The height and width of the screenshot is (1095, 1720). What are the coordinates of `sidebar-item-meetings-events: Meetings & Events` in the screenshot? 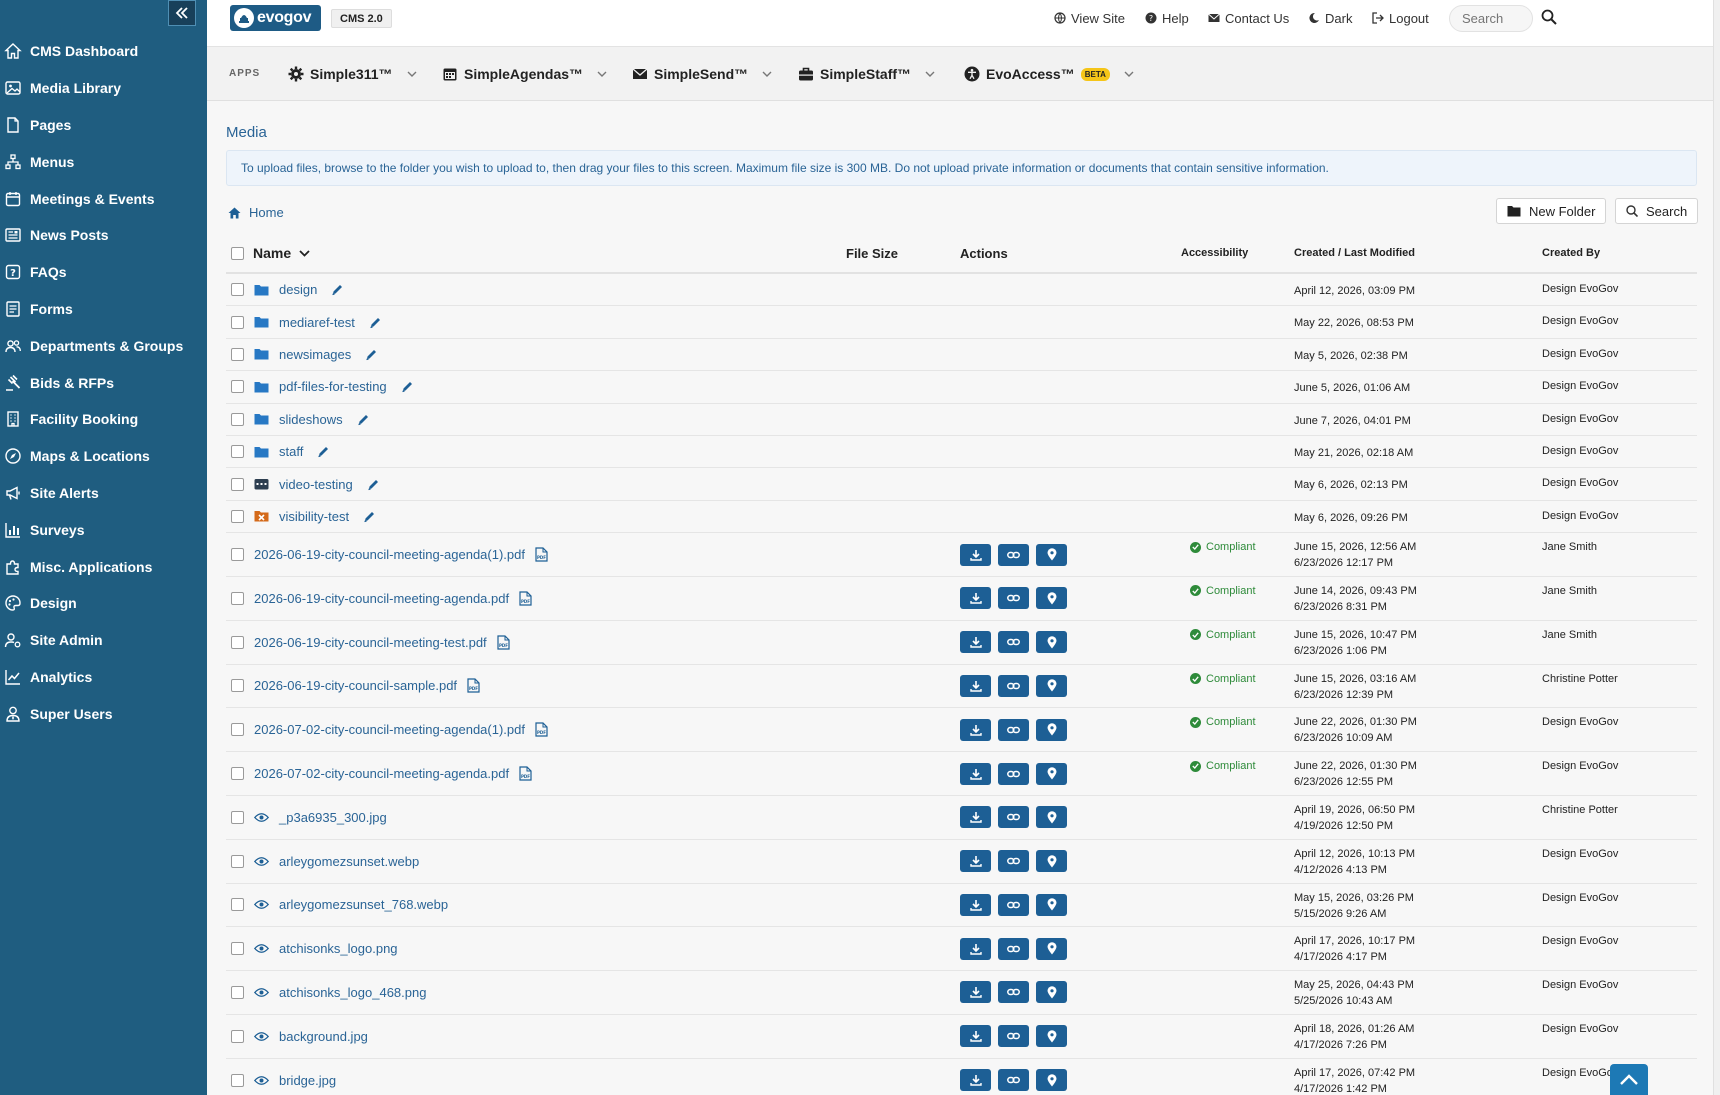 It's located at (103, 198).